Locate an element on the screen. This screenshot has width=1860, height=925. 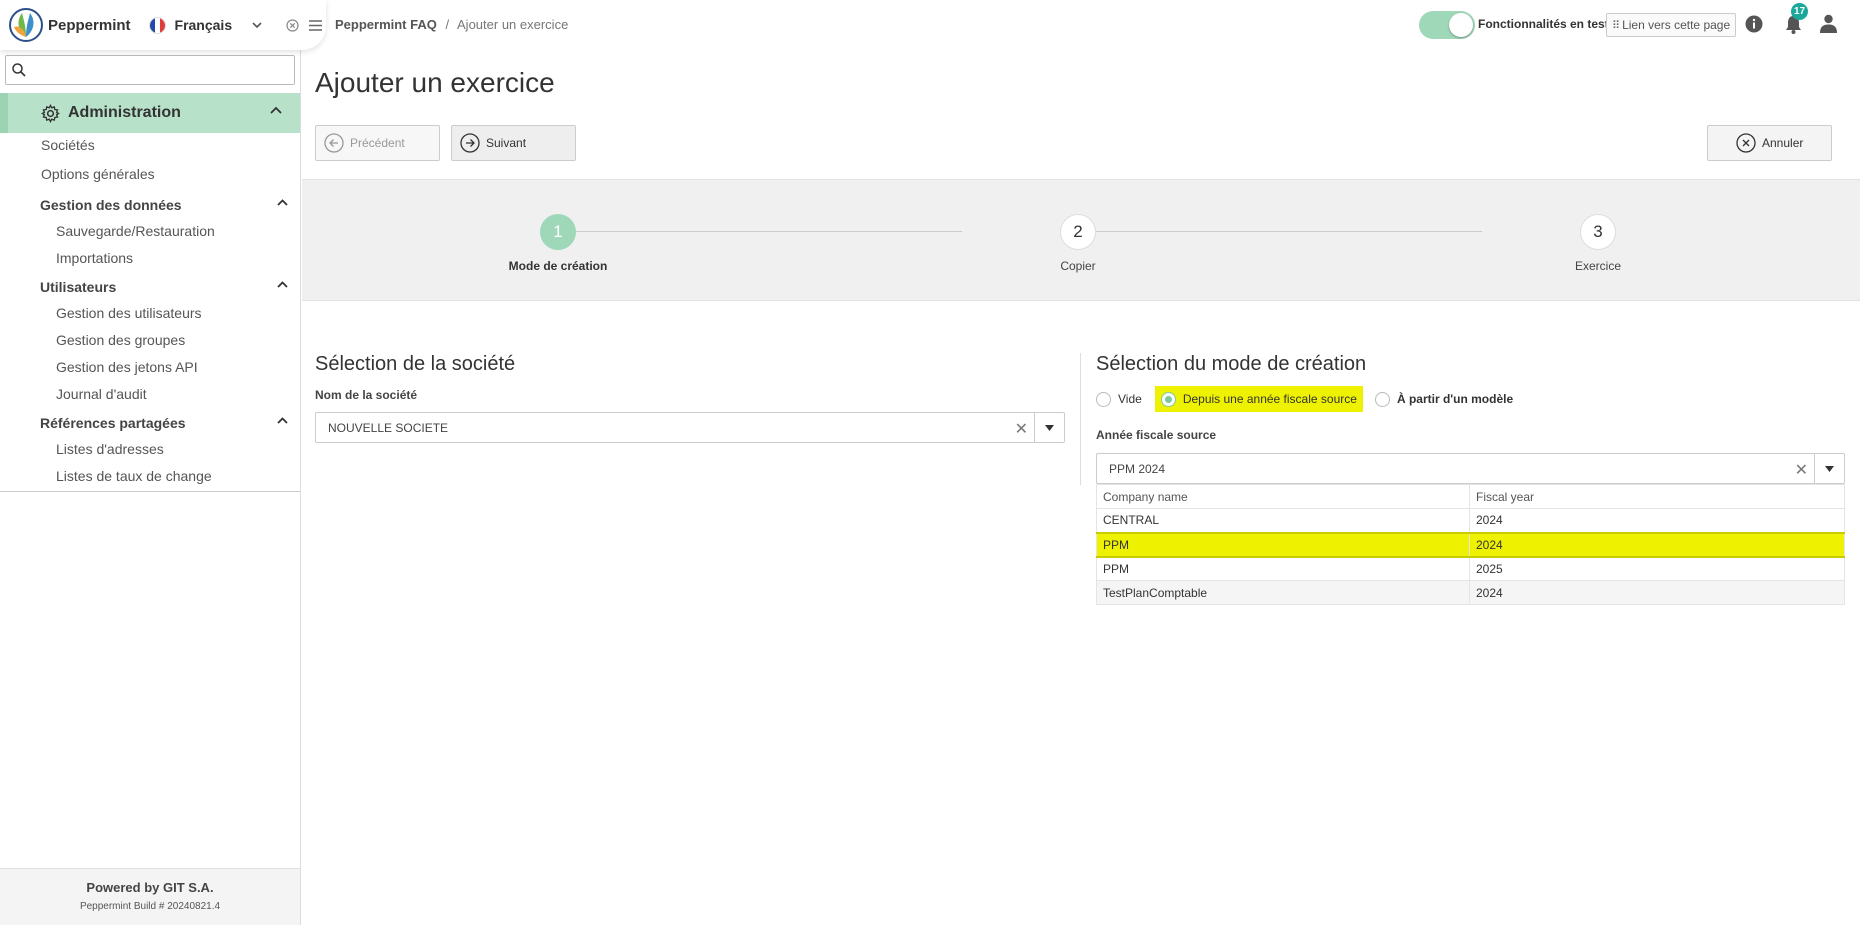
company-combobox: NOUVELLE SOCIETE ✕ is located at coordinates (690, 427).